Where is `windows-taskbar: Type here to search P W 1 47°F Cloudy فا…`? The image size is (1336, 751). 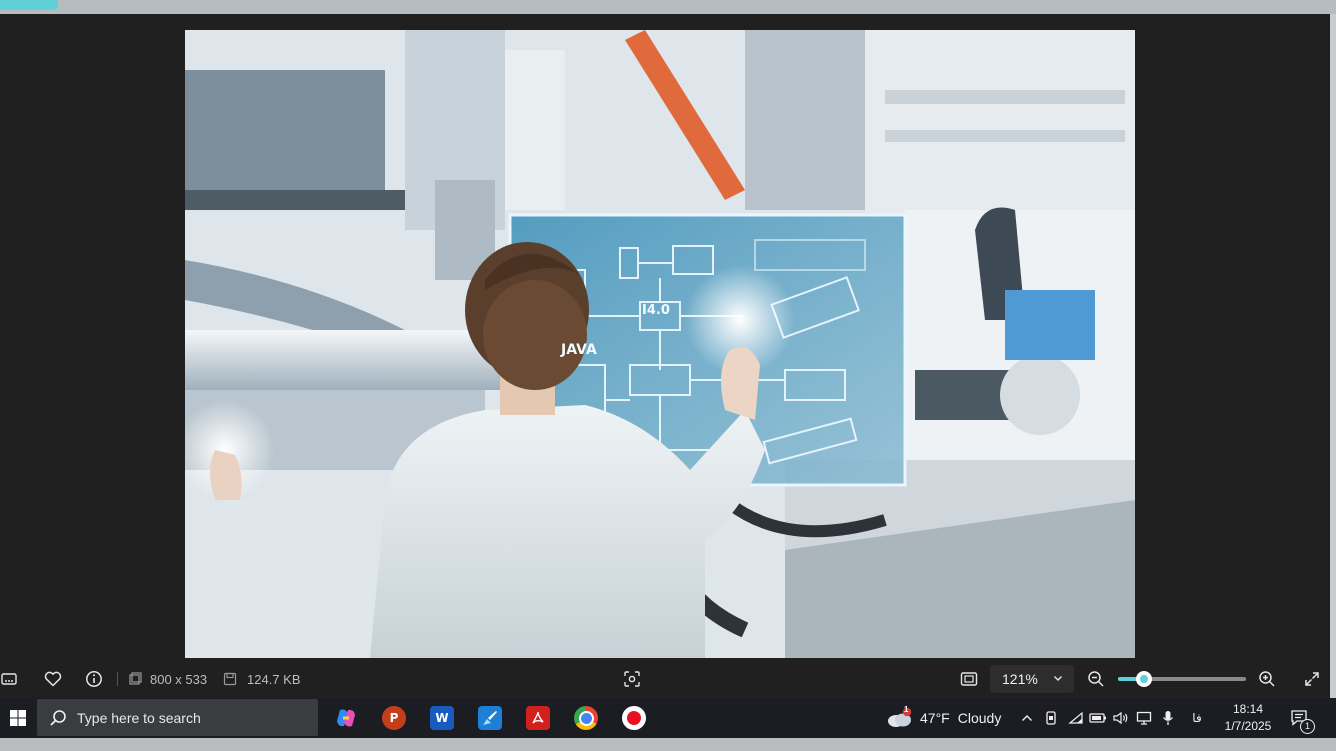 windows-taskbar: Type here to search P W 1 47°F Cloudy فا… is located at coordinates (668, 718).